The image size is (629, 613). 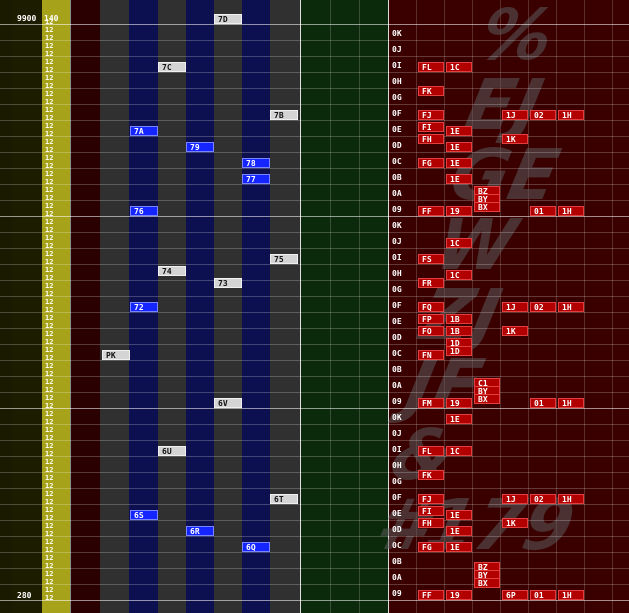 What do you see at coordinates (397, 433) in the screenshot?
I see `measure-label: 0J` at bounding box center [397, 433].